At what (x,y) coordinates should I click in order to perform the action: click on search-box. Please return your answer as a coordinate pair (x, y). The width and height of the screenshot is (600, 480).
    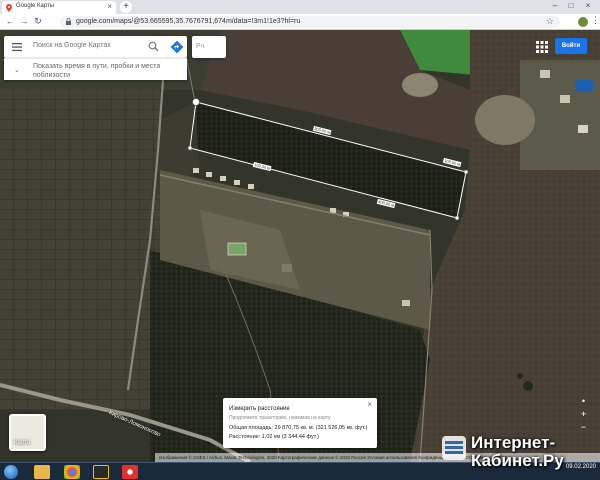
    Looking at the image, I should click on (95, 47).